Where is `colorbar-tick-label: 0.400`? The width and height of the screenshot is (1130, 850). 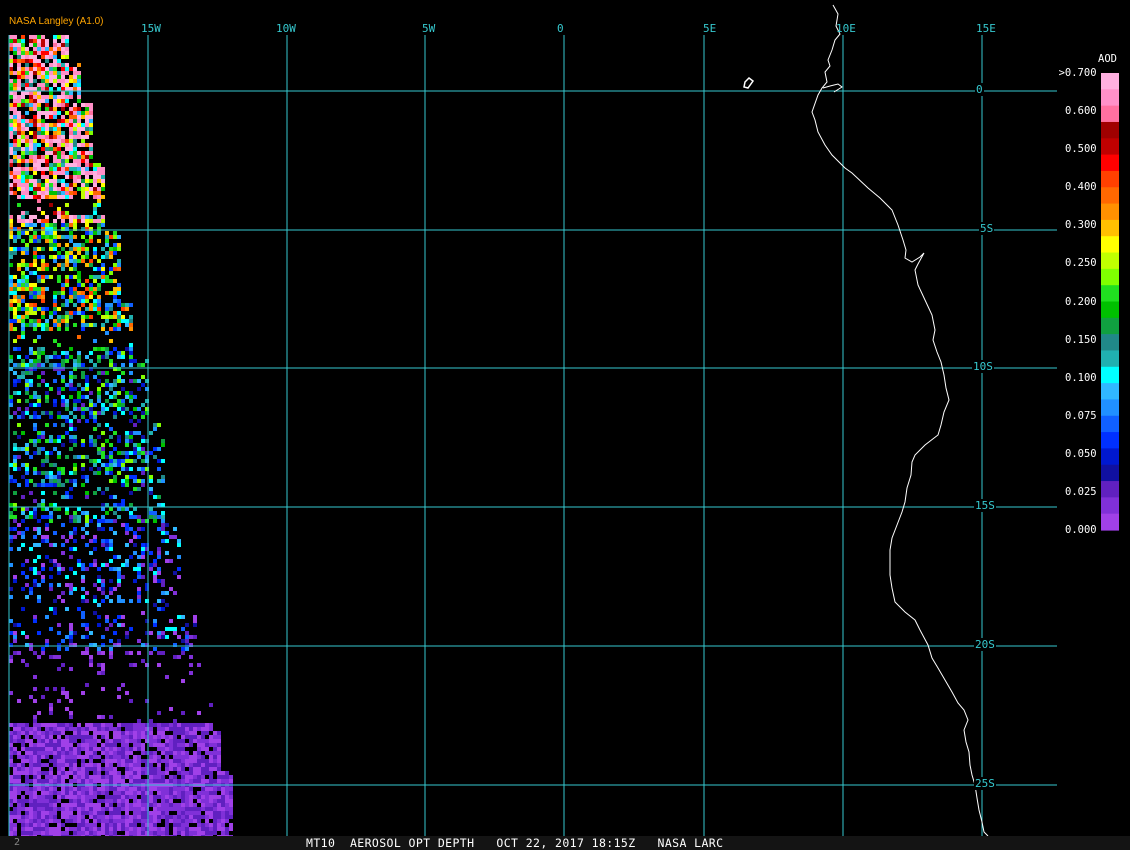 colorbar-tick-label: 0.400 is located at coordinates (1081, 187).